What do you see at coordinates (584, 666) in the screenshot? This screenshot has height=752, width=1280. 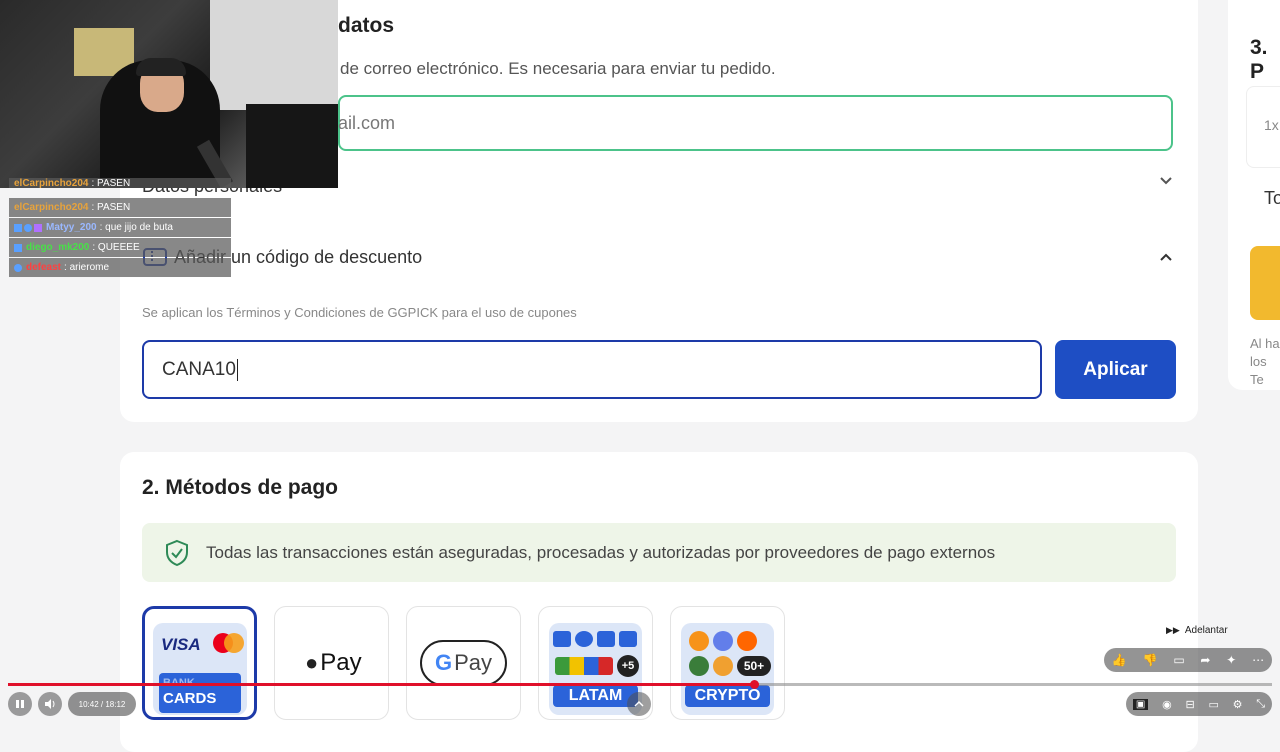 I see `latam-flags` at bounding box center [584, 666].